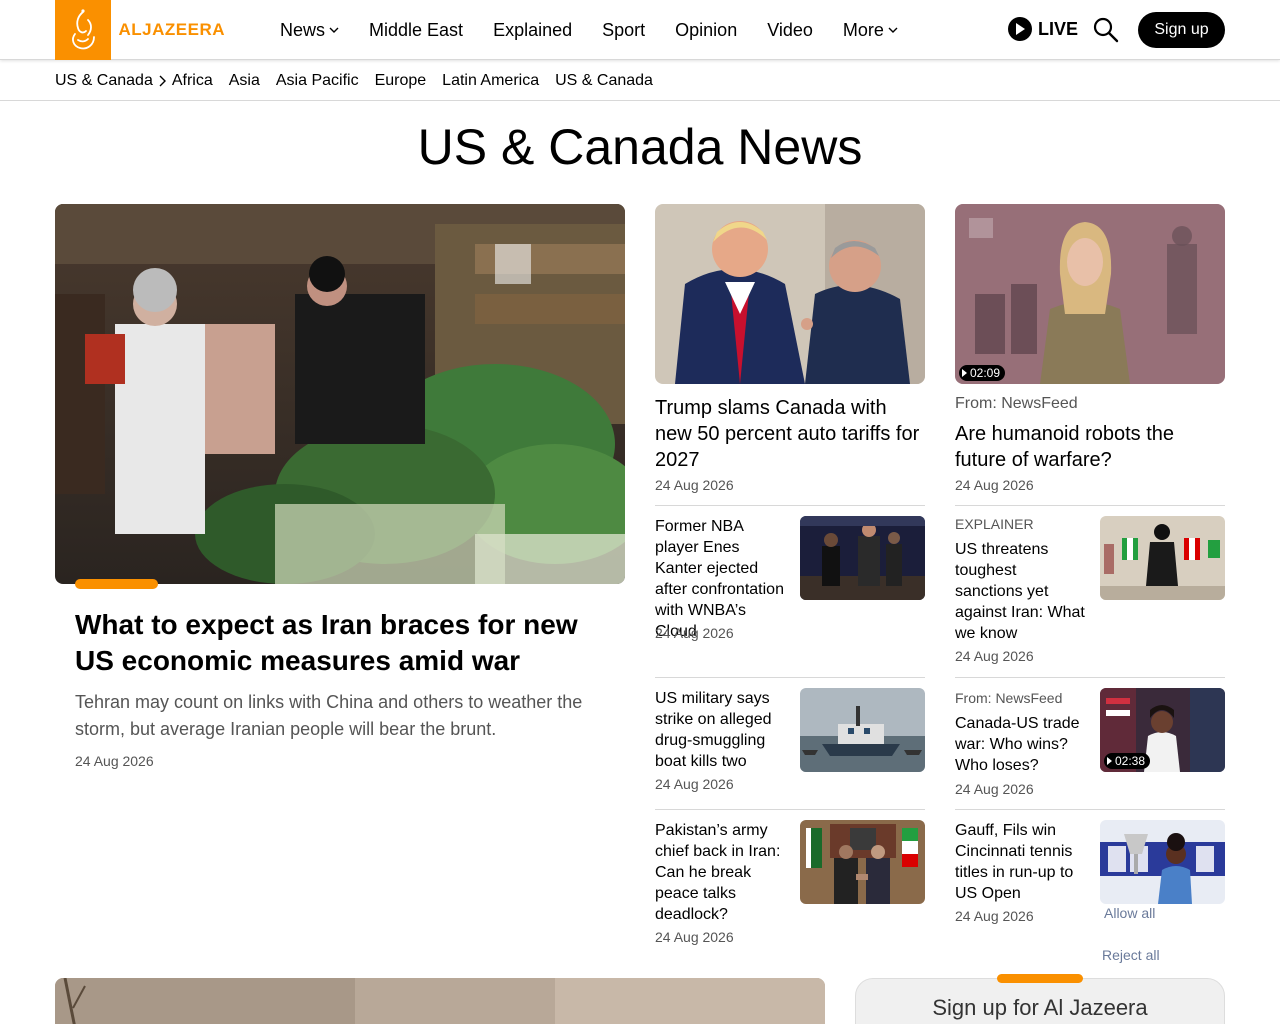 The width and height of the screenshot is (1280, 1024). I want to click on nav-news-label: News, so click(303, 29).